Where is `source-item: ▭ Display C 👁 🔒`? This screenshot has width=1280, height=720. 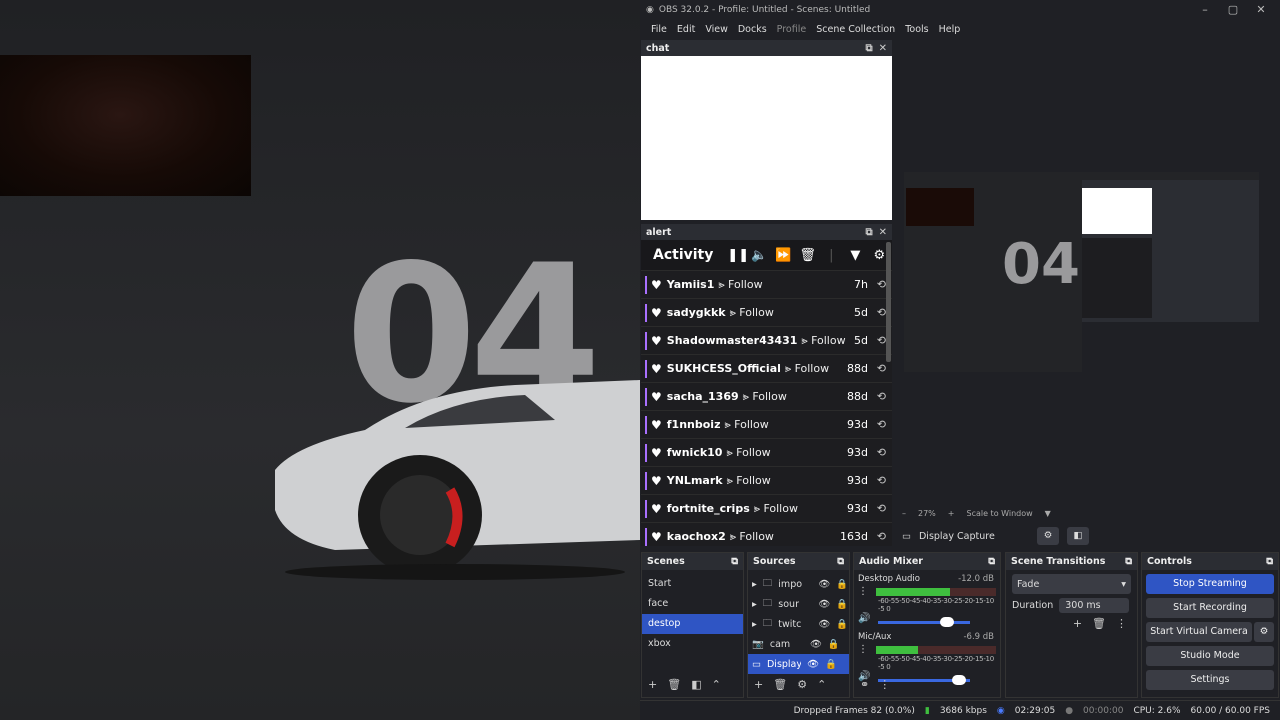 source-item: ▭ Display C 👁 🔒 is located at coordinates (798, 664).